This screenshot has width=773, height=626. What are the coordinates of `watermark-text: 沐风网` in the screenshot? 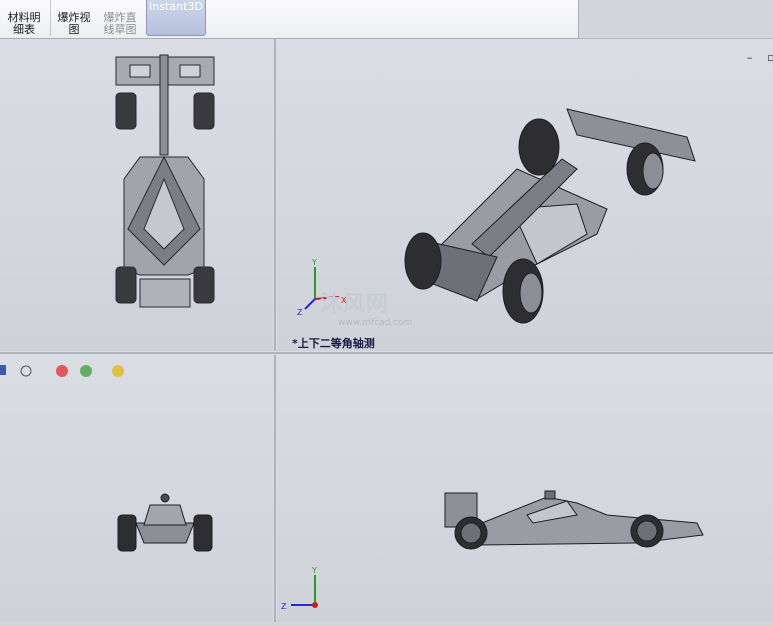 It's located at (355, 304).